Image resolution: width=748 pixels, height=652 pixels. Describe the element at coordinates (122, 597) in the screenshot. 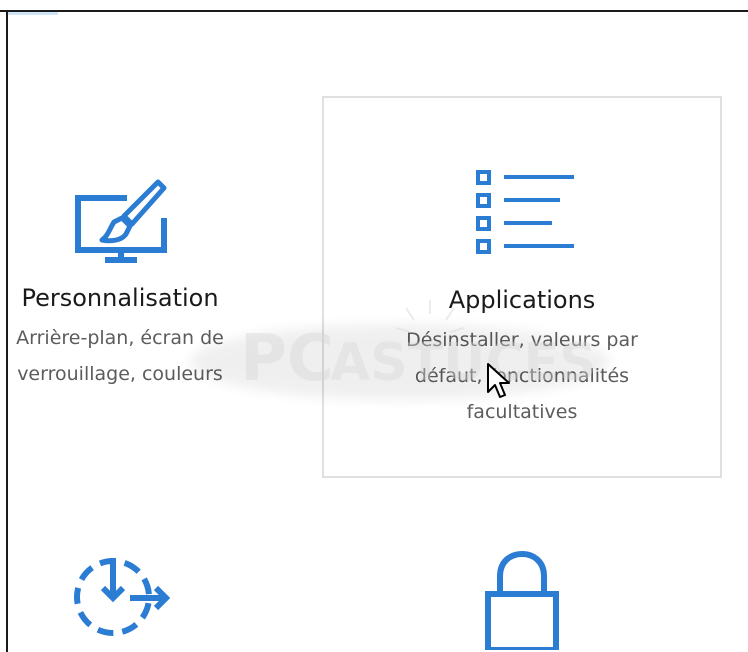

I see `update-arrow-icon` at that location.